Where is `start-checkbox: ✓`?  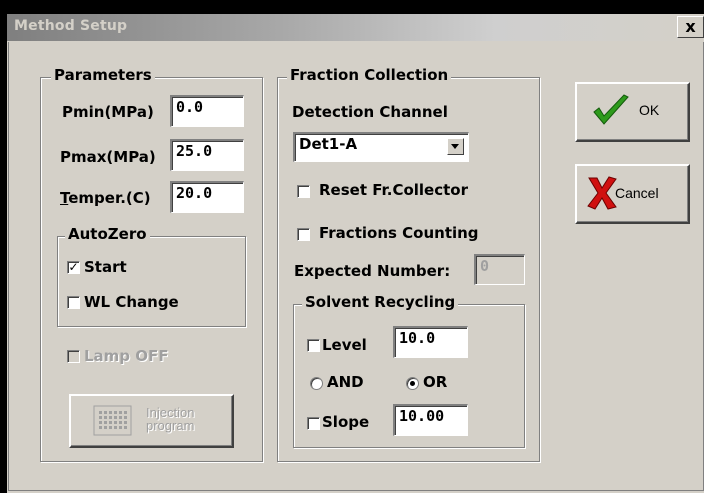
start-checkbox: ✓ is located at coordinates (73, 267).